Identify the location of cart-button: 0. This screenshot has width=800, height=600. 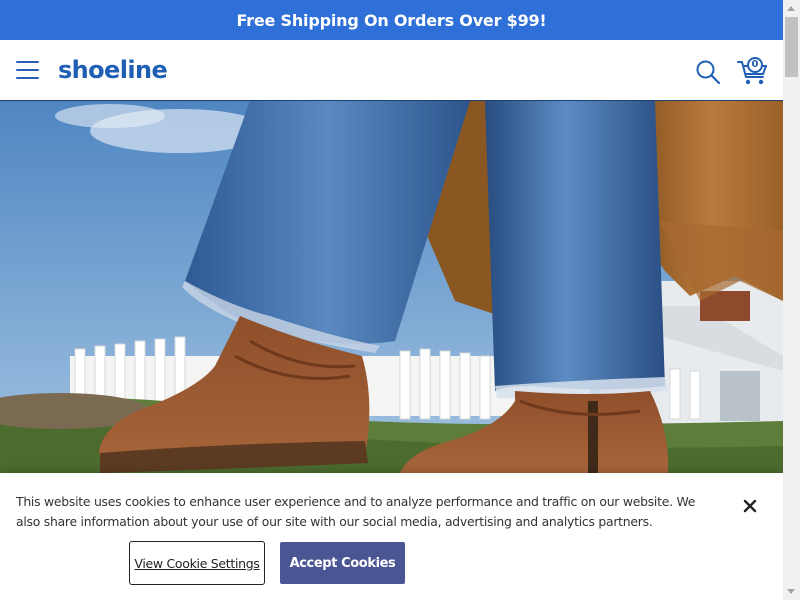
(753, 71).